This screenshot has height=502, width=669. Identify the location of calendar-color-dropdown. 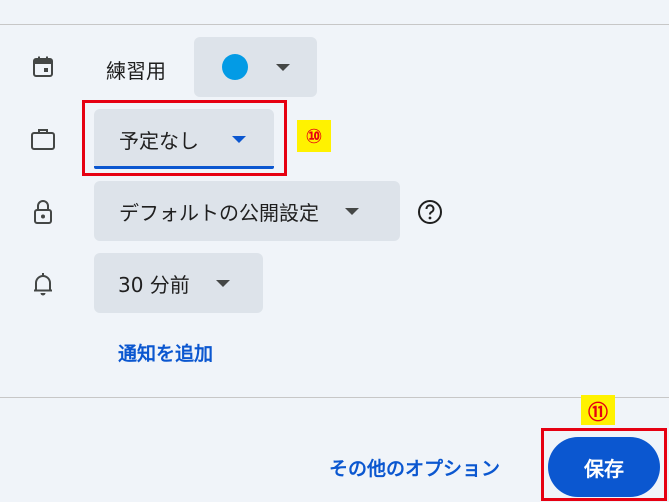
(255, 67).